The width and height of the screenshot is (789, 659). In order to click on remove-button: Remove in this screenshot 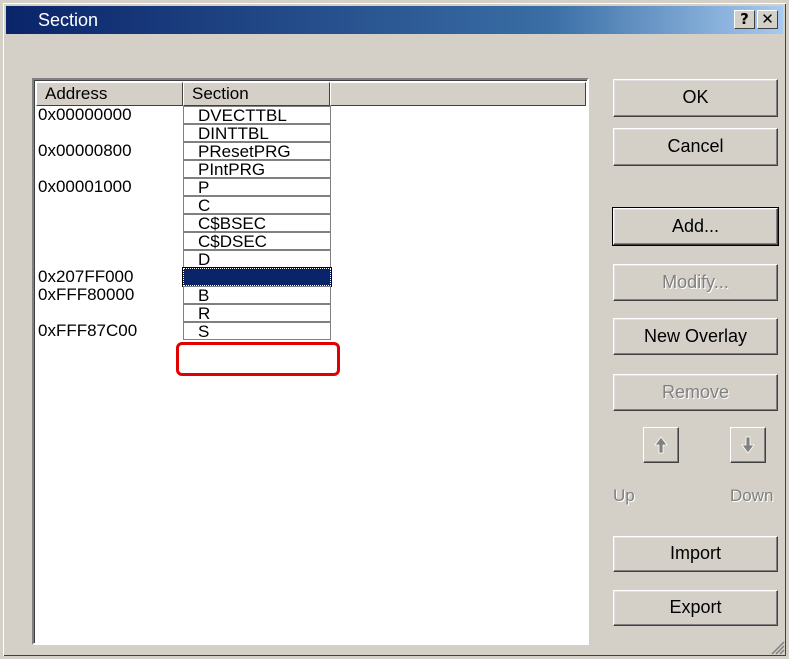, I will do `click(695, 392)`.